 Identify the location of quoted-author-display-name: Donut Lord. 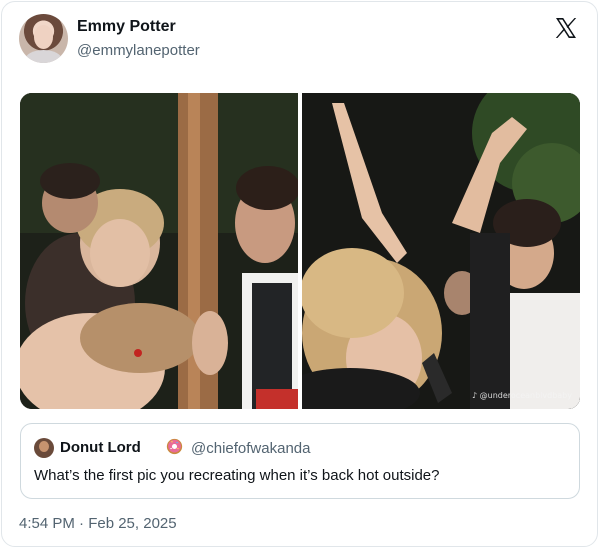
(100, 447).